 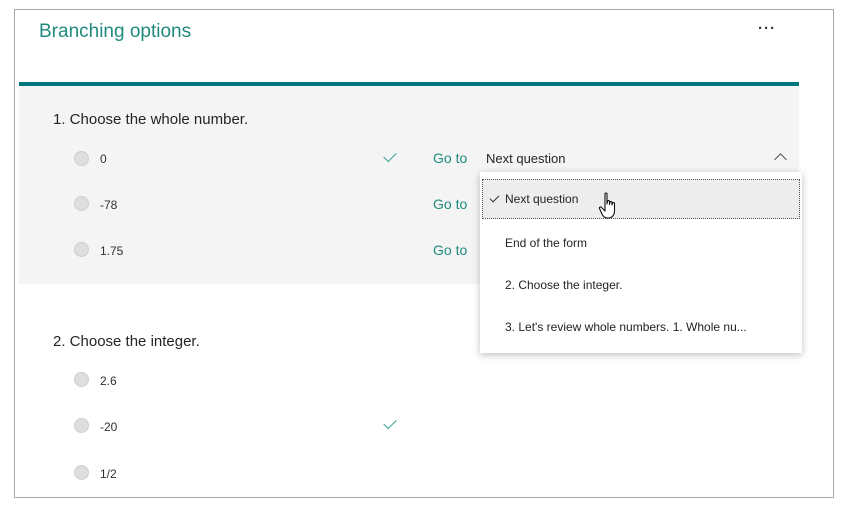 What do you see at coordinates (108, 474) in the screenshot?
I see `question-2-option-label: 1/2` at bounding box center [108, 474].